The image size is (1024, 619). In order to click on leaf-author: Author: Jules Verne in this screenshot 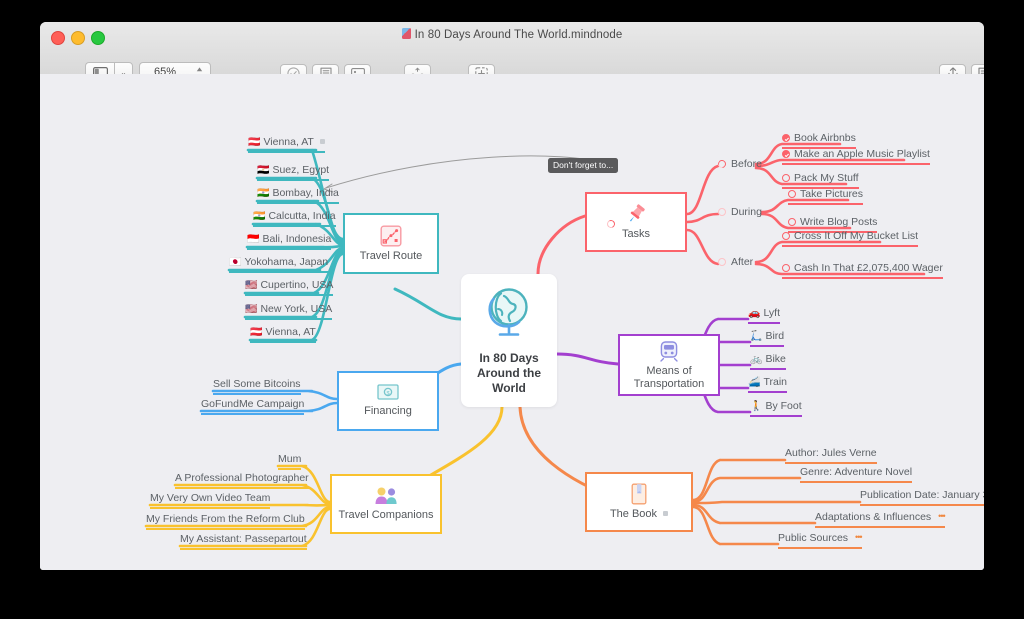, I will do `click(831, 455)`.